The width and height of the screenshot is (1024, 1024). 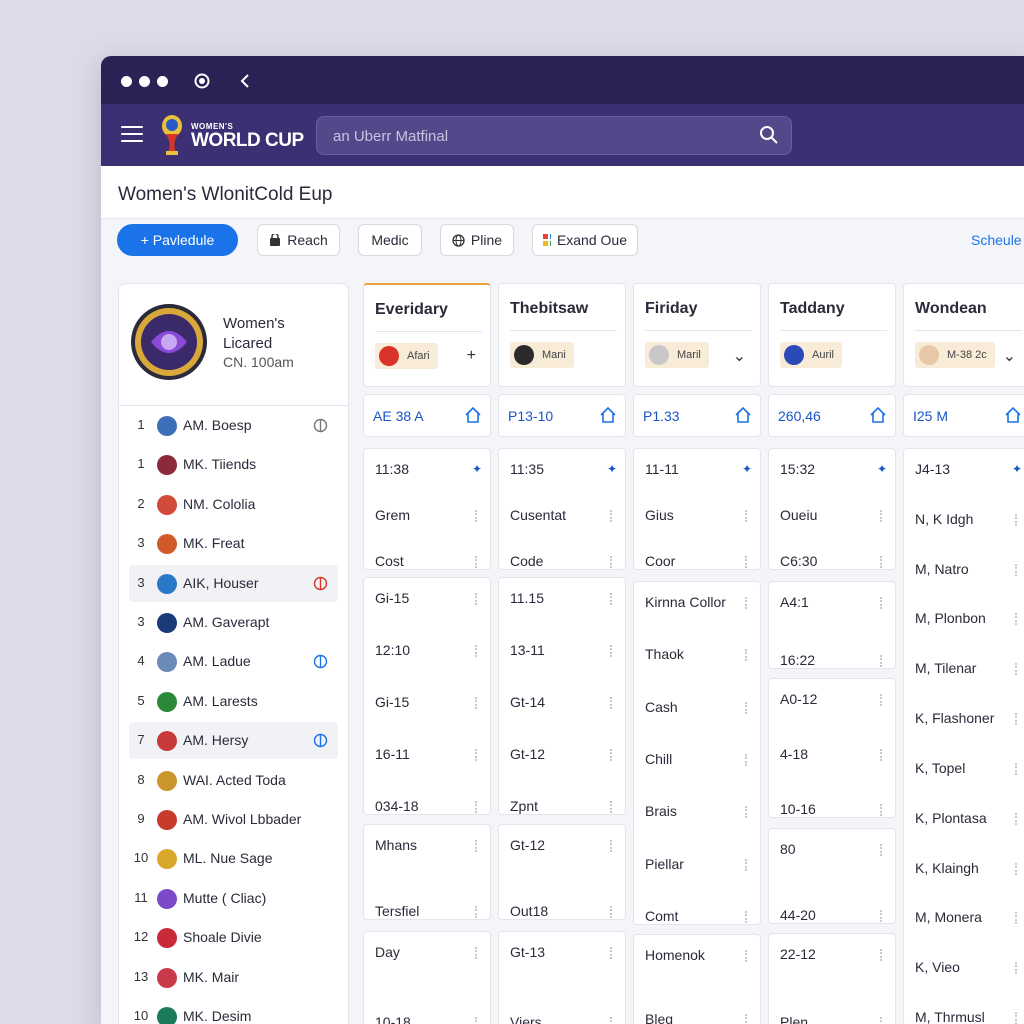 What do you see at coordinates (144, 81) in the screenshot?
I see `window-dot-icon` at bounding box center [144, 81].